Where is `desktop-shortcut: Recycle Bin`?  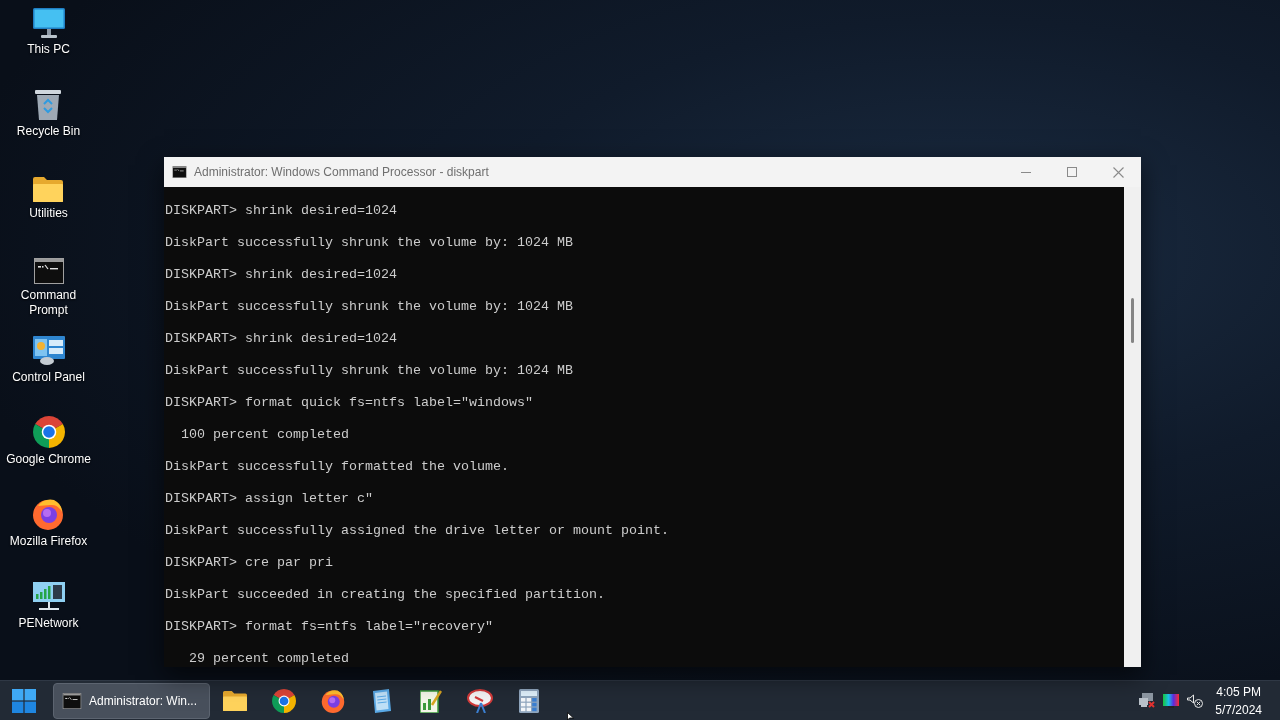 desktop-shortcut: Recycle Bin is located at coordinates (48, 113).